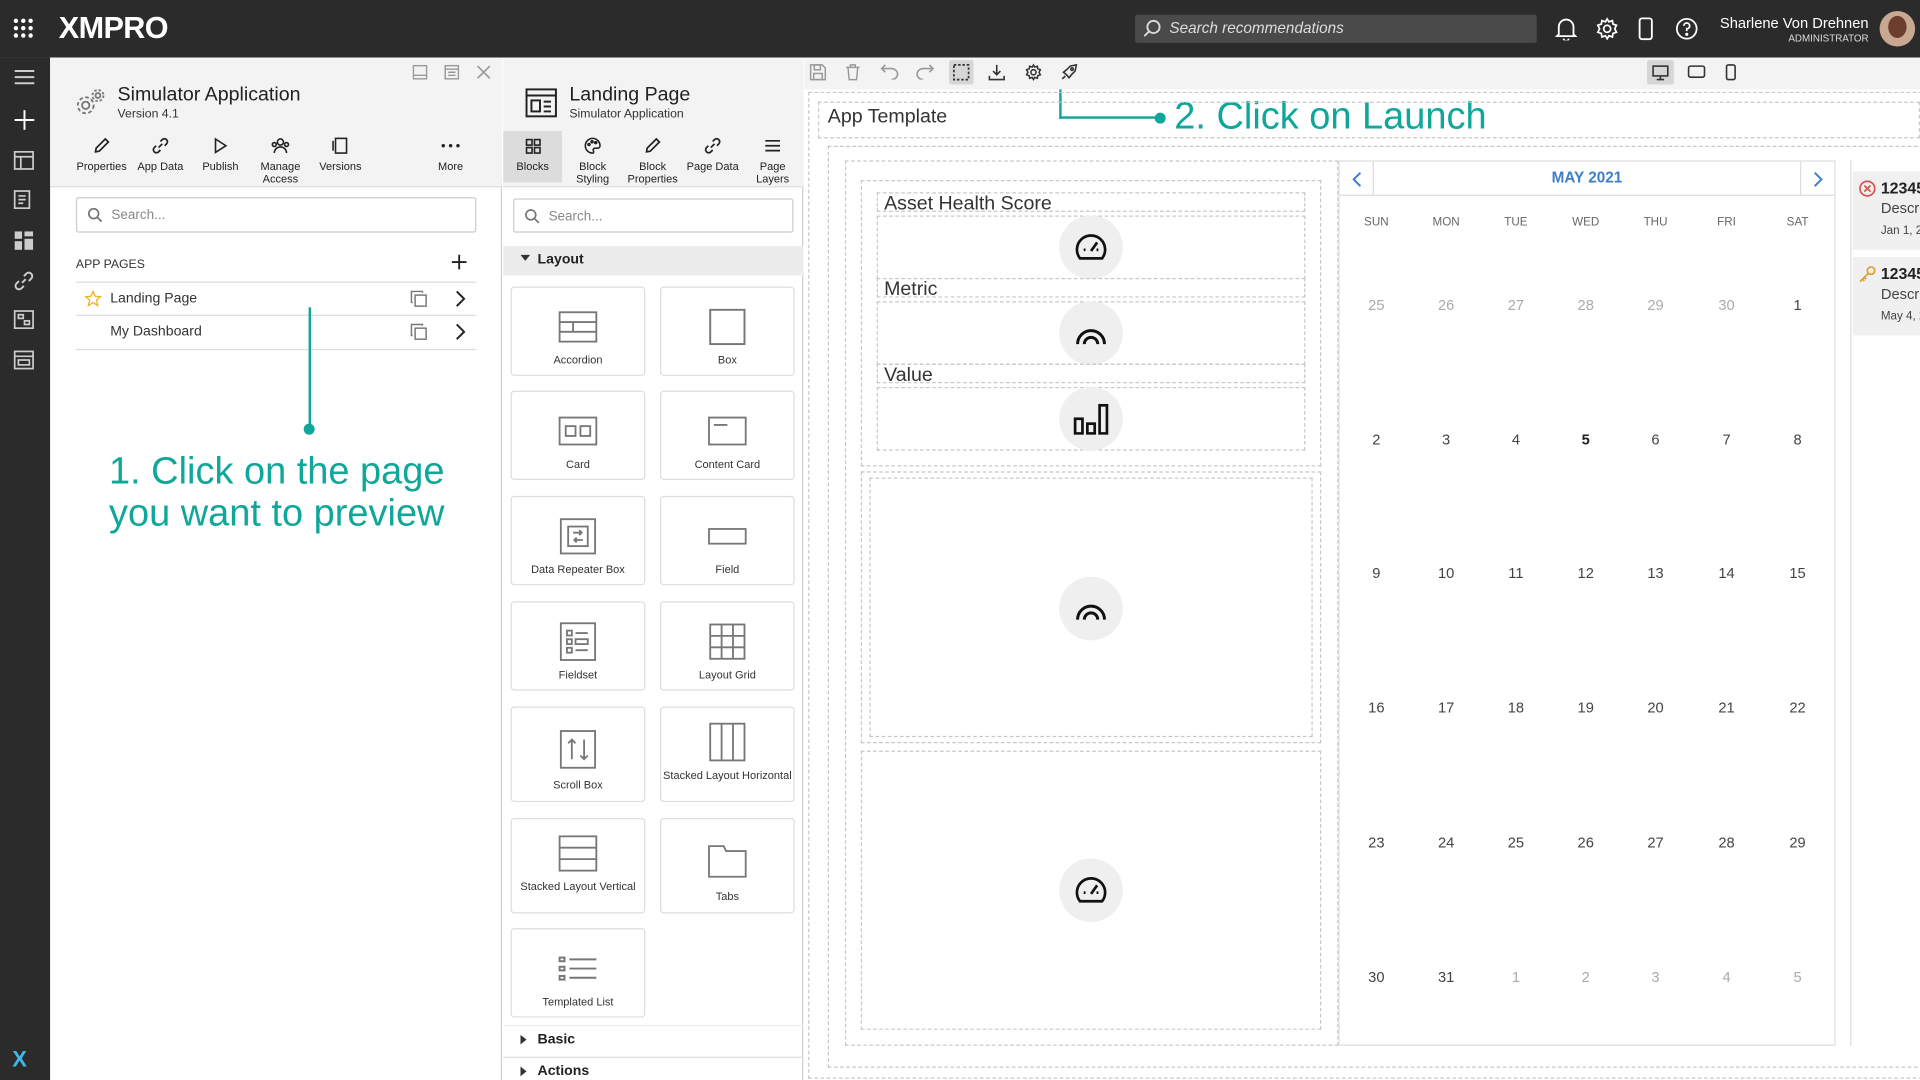 The image size is (1920, 1080). Describe the element at coordinates (1376, 842) in the screenshot. I see `calendar-day: 23` at that location.